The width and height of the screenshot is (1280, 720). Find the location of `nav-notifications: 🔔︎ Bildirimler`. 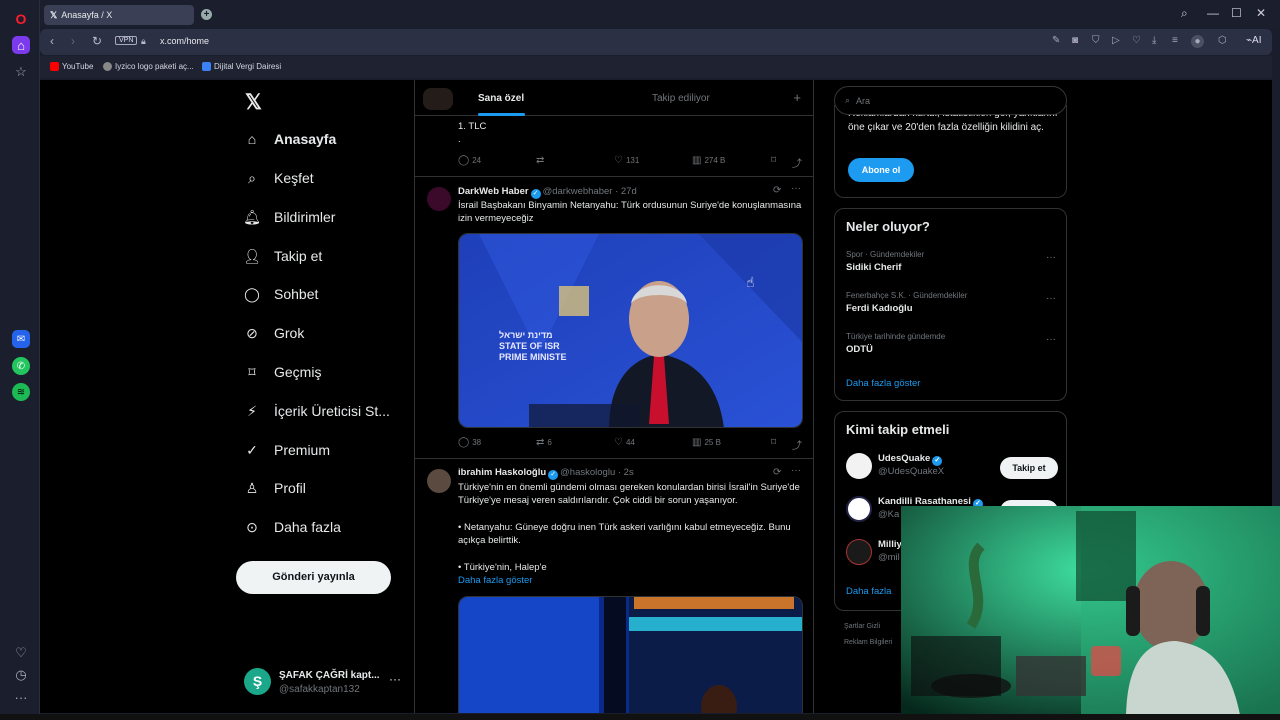

nav-notifications: 🔔︎ Bildirimler is located at coordinates (289, 217).